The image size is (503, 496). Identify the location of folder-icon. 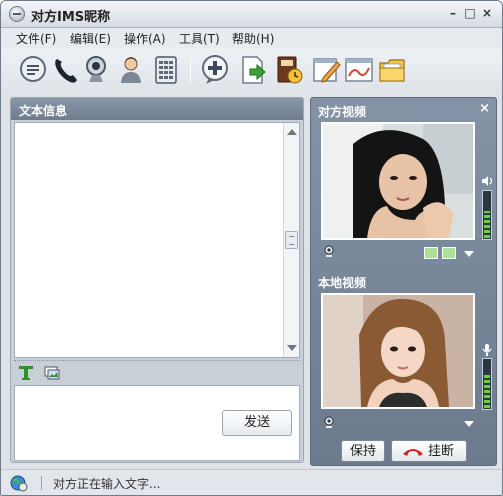
(392, 70).